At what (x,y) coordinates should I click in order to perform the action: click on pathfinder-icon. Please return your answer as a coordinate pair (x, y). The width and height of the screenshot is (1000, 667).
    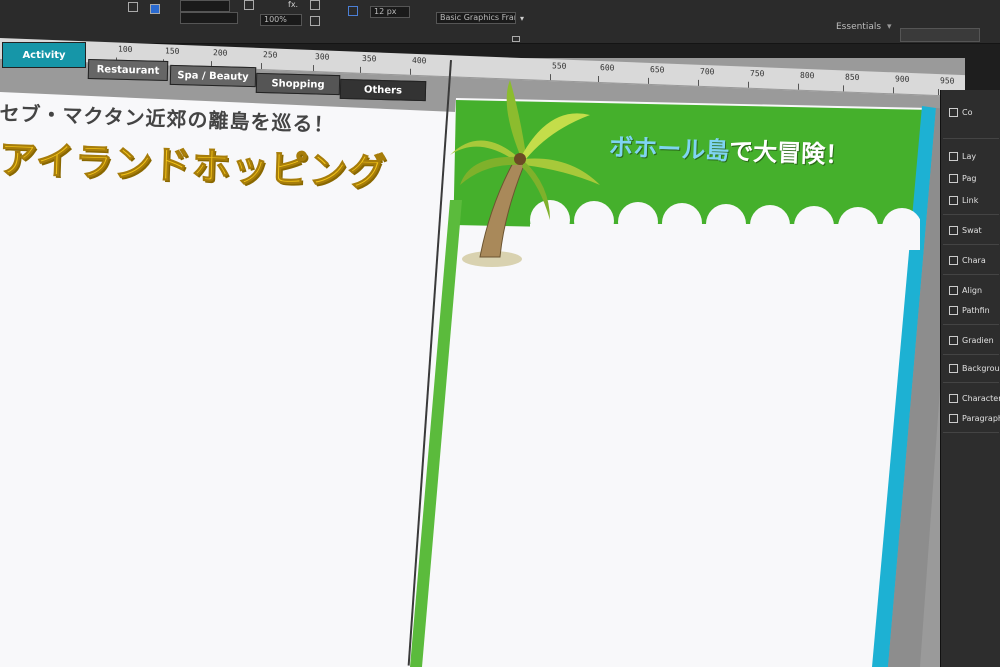
    Looking at the image, I should click on (953, 310).